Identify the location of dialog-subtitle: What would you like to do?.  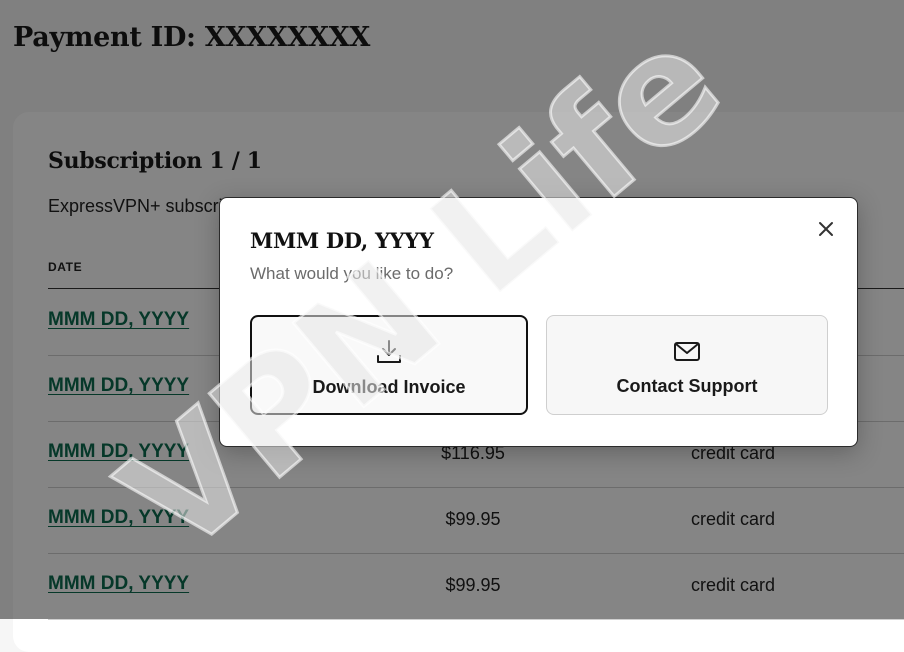
(352, 273).